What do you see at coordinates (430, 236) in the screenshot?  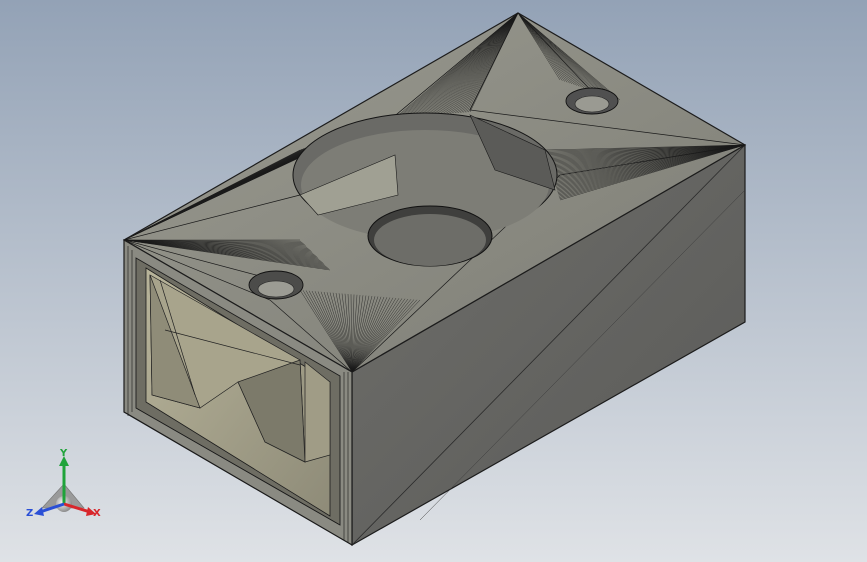 I see `small-bore` at bounding box center [430, 236].